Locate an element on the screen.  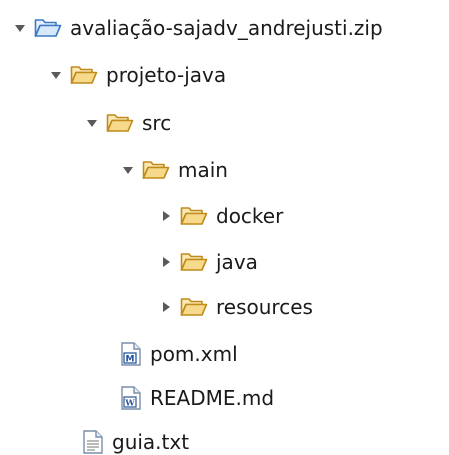
tree-item-label: docker is located at coordinates (250, 216).